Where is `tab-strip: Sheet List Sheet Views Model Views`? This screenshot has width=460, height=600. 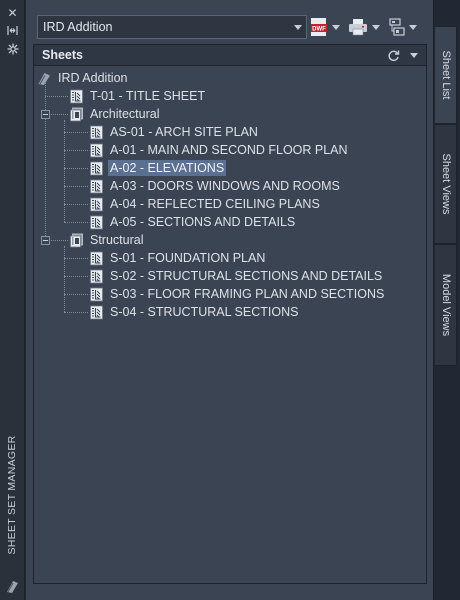 tab-strip: Sheet List Sheet Views Model Views is located at coordinates (447, 300).